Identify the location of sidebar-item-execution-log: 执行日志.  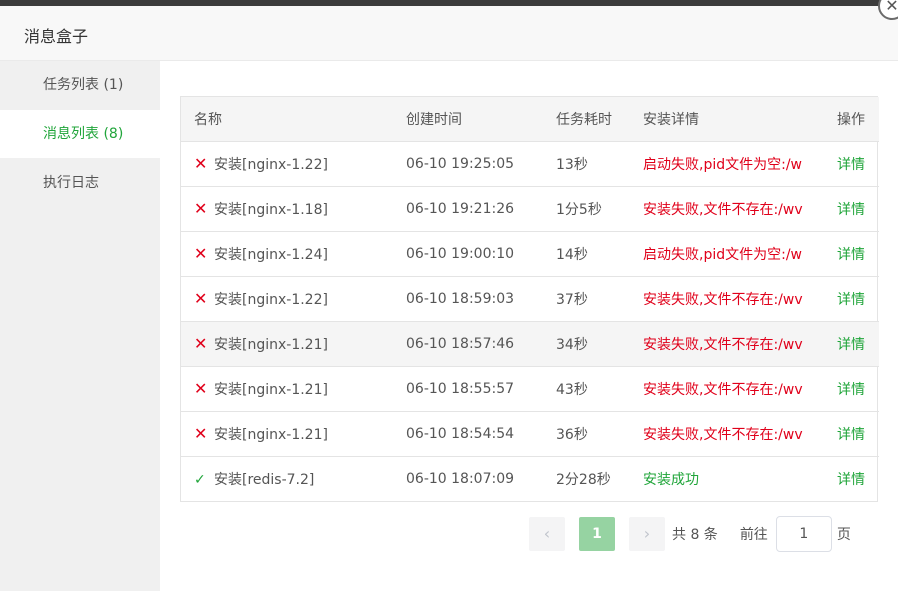
(80, 183).